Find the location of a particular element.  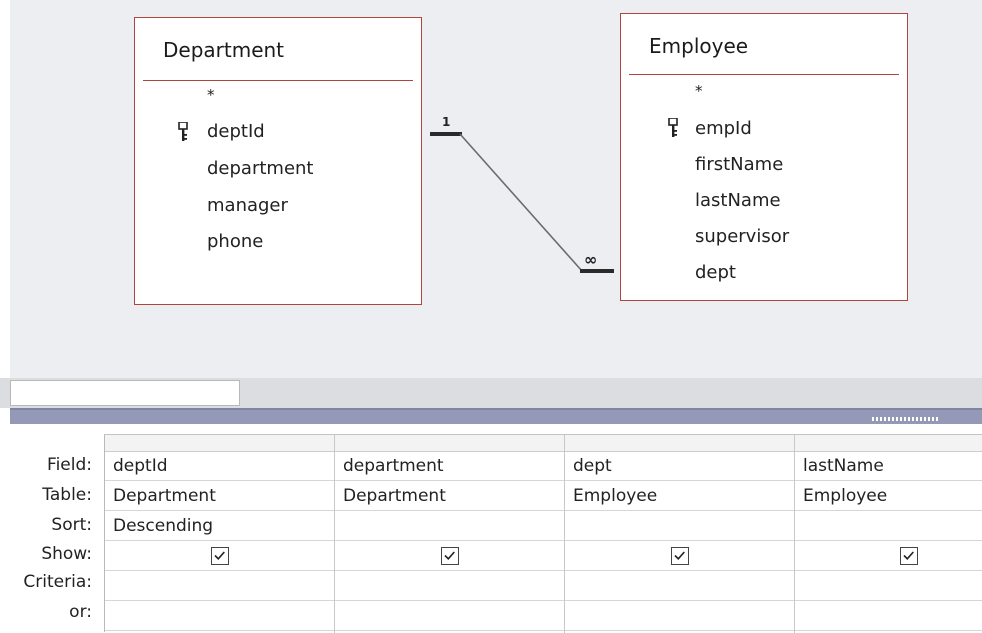

relationship-one-label: 1 is located at coordinates (446, 122).